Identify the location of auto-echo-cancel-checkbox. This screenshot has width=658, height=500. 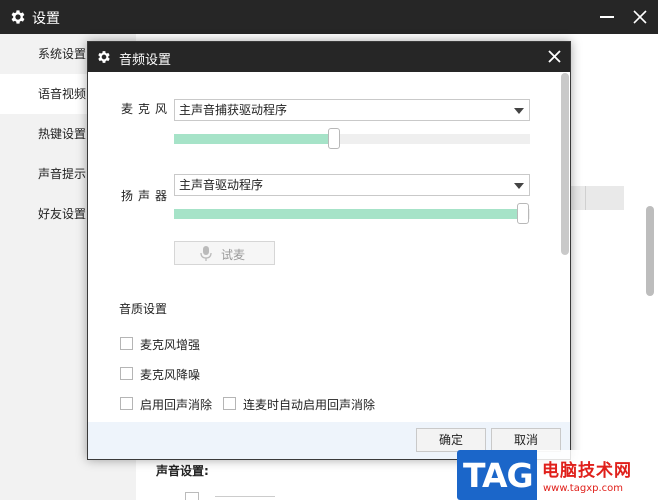
(229, 403).